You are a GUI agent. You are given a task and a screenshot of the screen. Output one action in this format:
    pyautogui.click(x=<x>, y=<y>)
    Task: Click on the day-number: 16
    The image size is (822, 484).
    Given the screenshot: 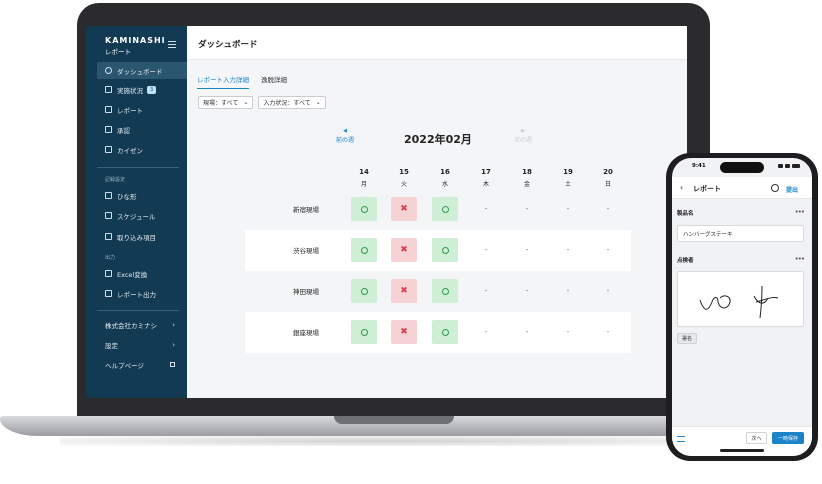 What is the action you would take?
    pyautogui.click(x=445, y=172)
    